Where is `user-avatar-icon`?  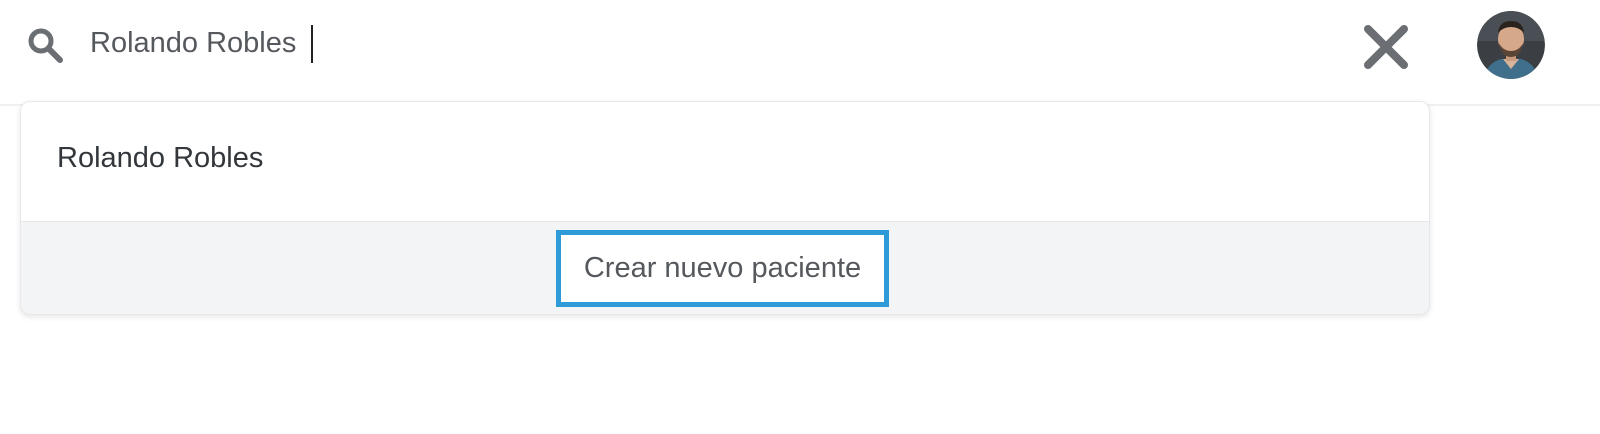 user-avatar-icon is located at coordinates (1511, 45).